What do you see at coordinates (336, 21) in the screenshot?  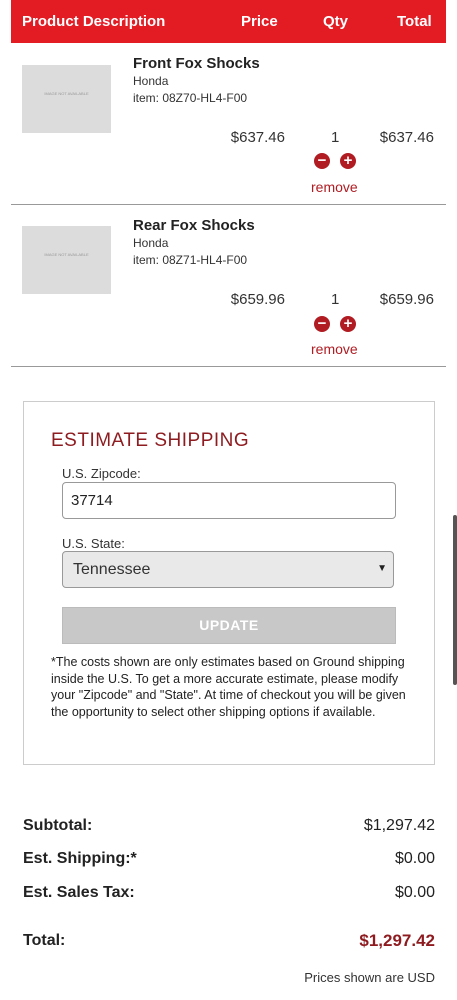 I see `header-qty: Qty` at bounding box center [336, 21].